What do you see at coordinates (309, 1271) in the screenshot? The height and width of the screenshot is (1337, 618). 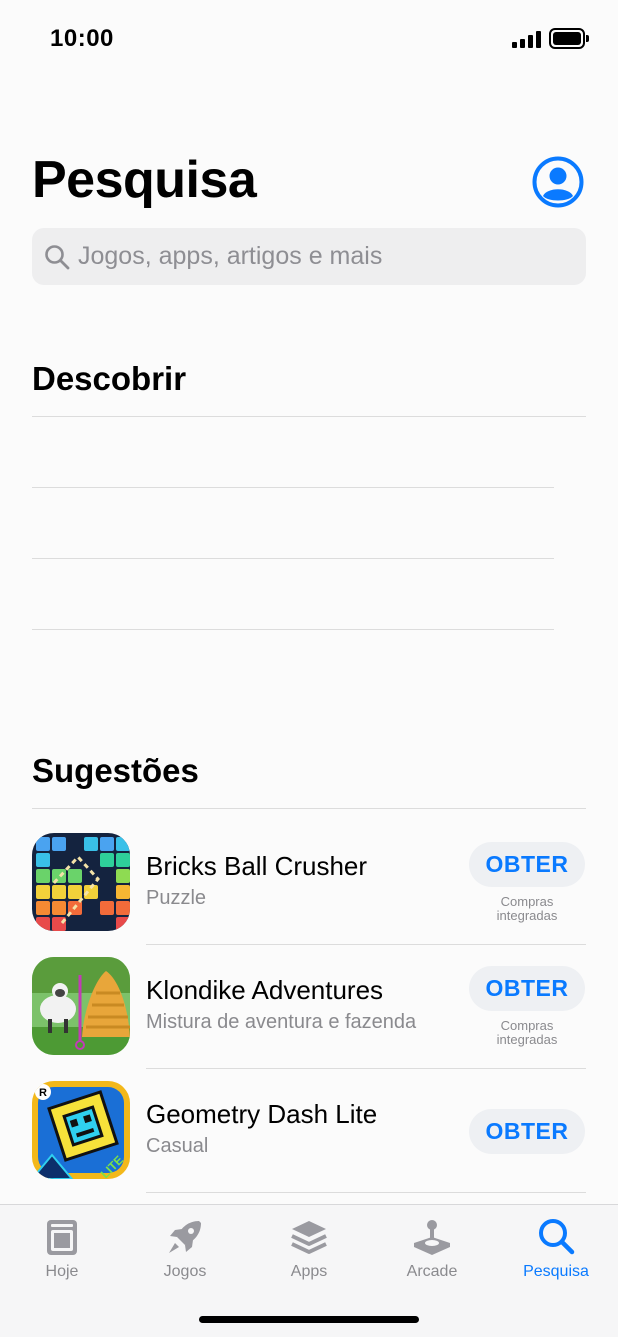 I see `tab-label: Apps` at bounding box center [309, 1271].